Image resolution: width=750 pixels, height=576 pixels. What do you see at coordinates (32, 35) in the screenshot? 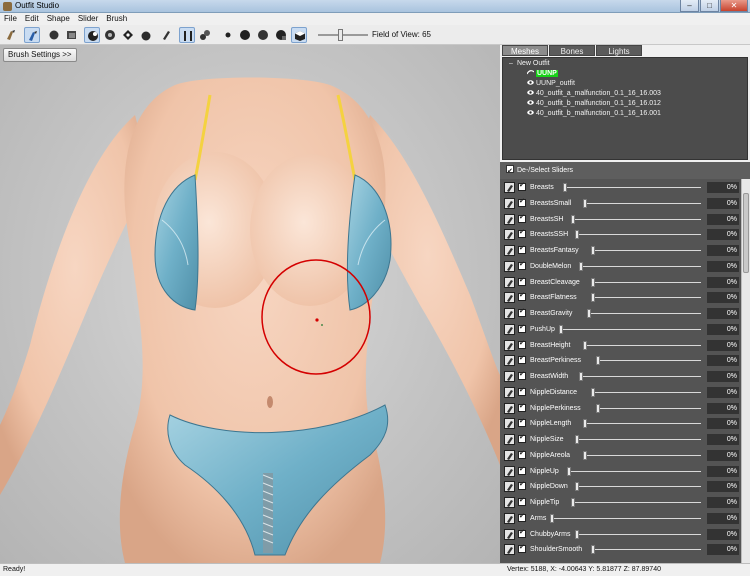
I see `inflate-brush-icon` at bounding box center [32, 35].